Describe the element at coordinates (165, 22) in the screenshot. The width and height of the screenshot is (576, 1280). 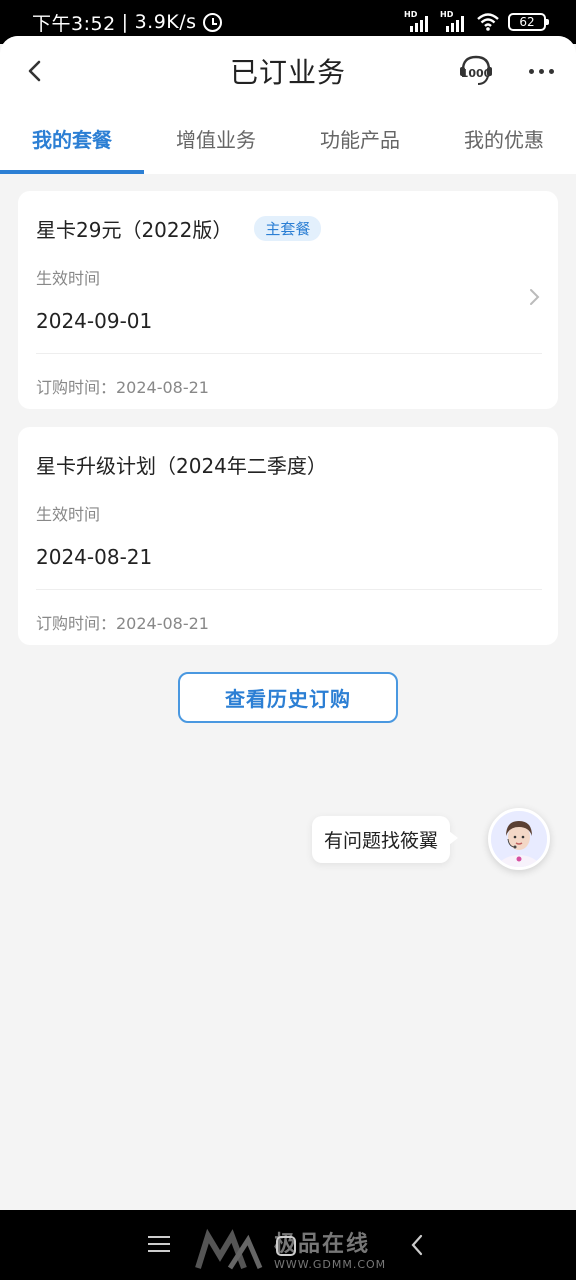
I see `network-speed: 3.9K/s` at that location.